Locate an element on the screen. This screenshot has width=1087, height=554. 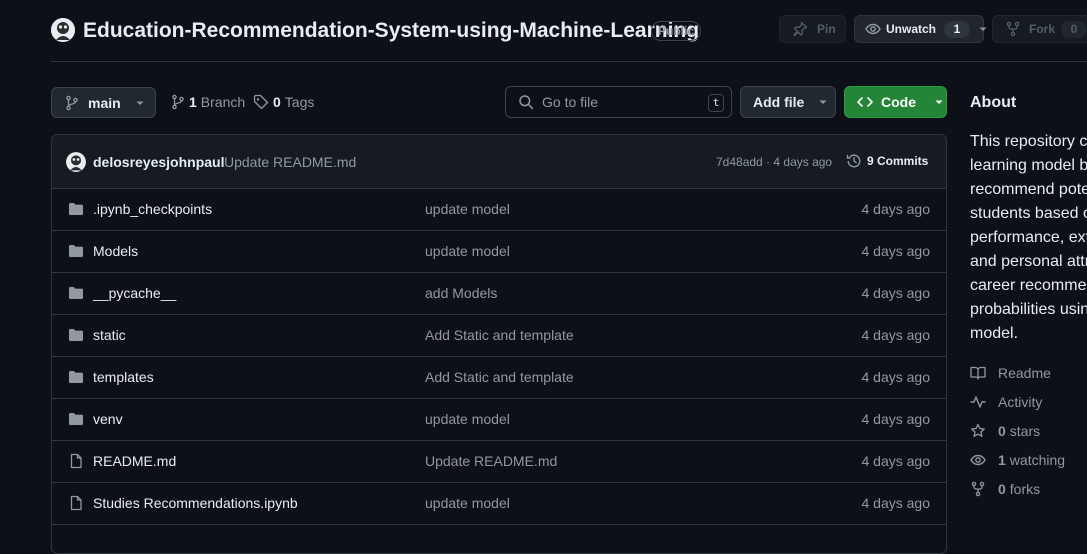
code-button: Code is located at coordinates (895, 102).